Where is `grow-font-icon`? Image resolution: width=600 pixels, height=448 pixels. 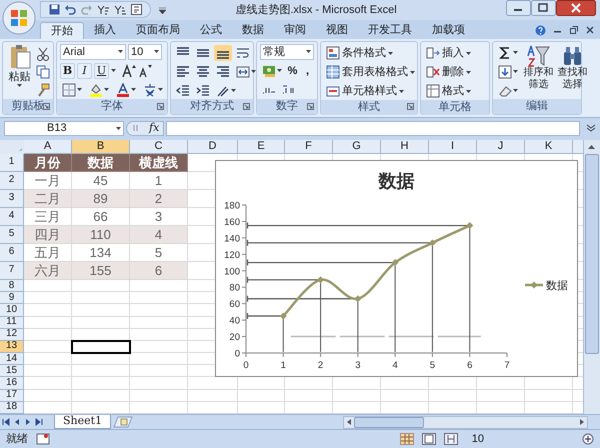 grow-font-icon is located at coordinates (129, 71).